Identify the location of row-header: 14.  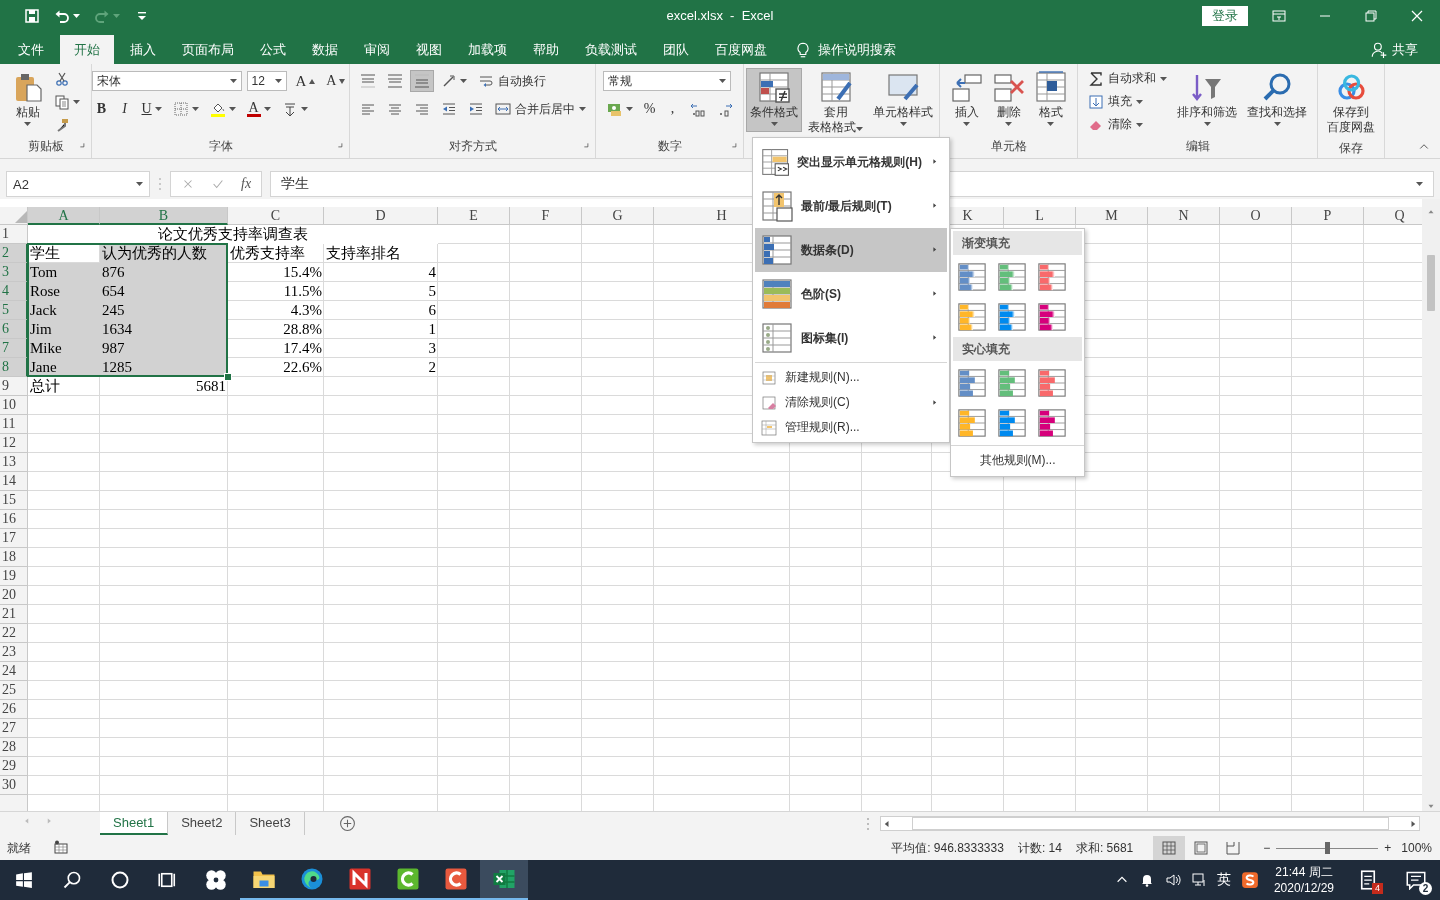
(14, 481).